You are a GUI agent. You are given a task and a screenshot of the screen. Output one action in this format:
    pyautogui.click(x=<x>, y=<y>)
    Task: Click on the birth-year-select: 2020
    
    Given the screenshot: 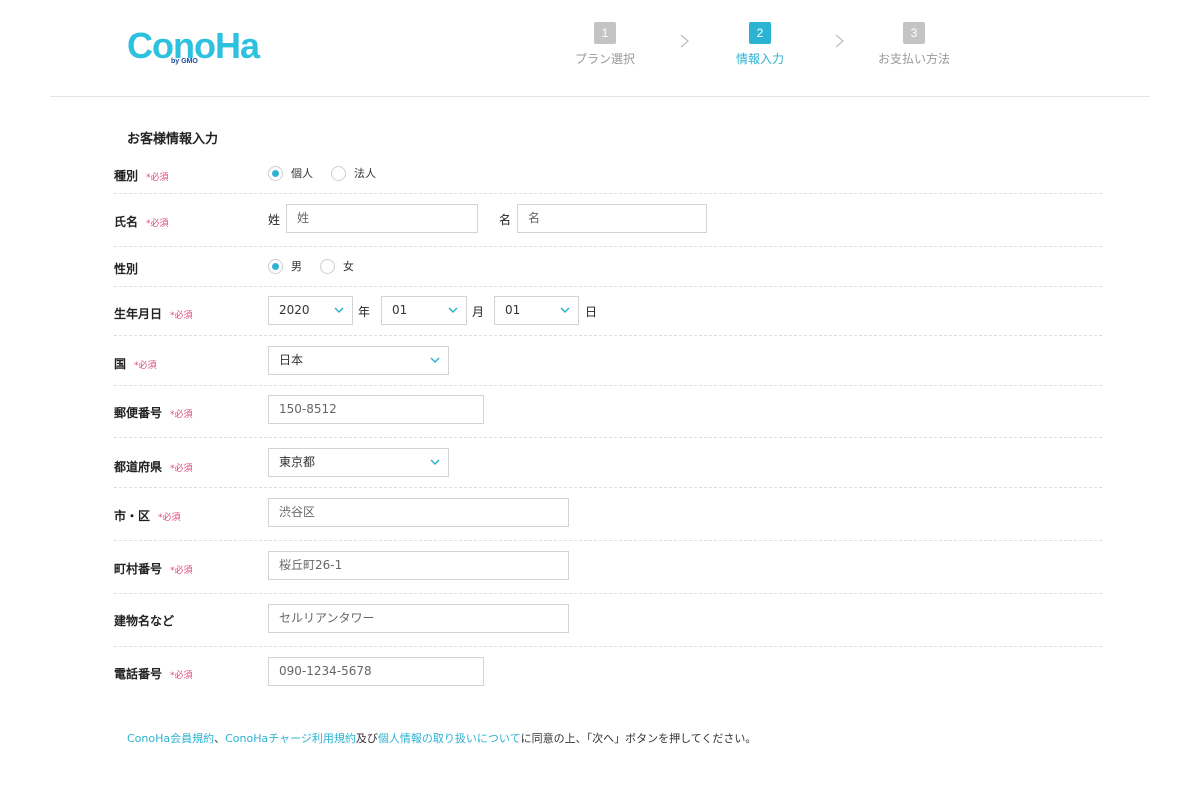 What is the action you would take?
    pyautogui.click(x=310, y=310)
    